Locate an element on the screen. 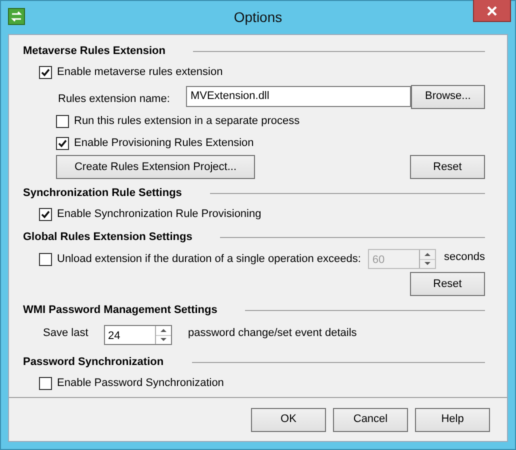 This screenshot has height=450, width=516. checkbox-label: Enable Password Synchronization is located at coordinates (140, 383).